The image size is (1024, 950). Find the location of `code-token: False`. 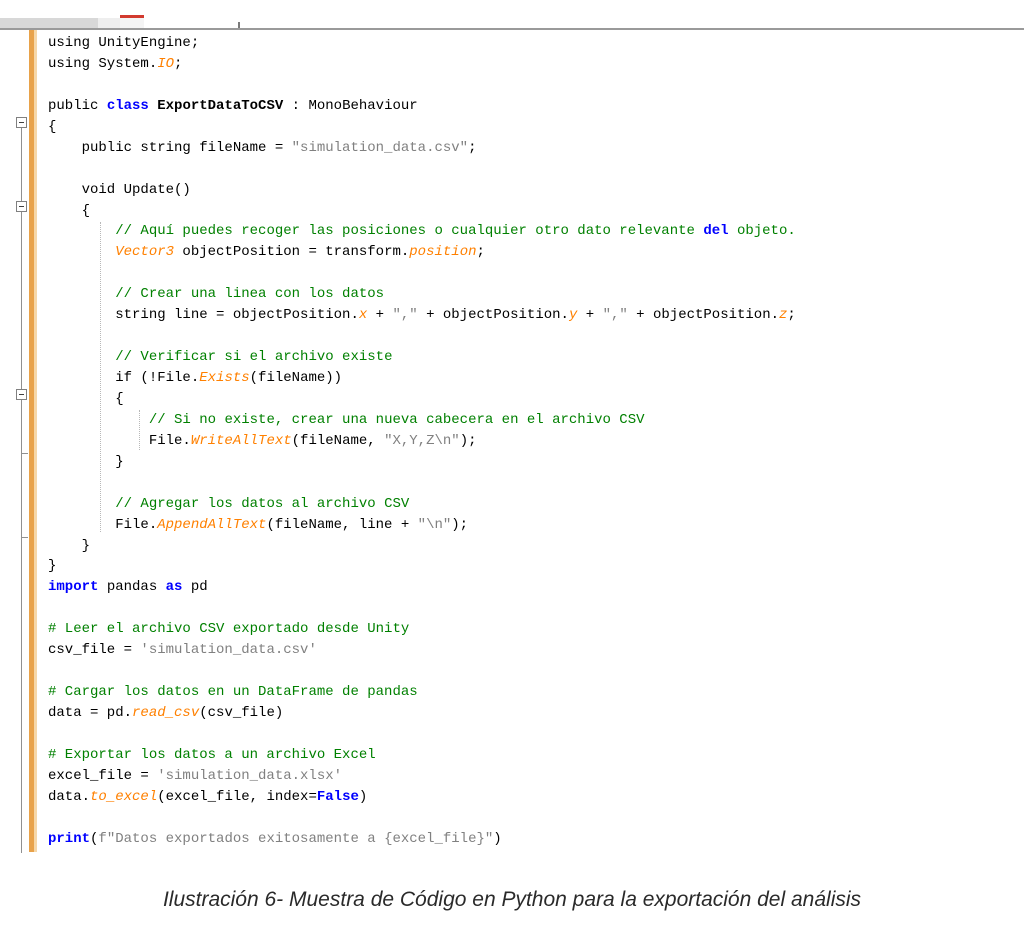

code-token: False is located at coordinates (337, 796).